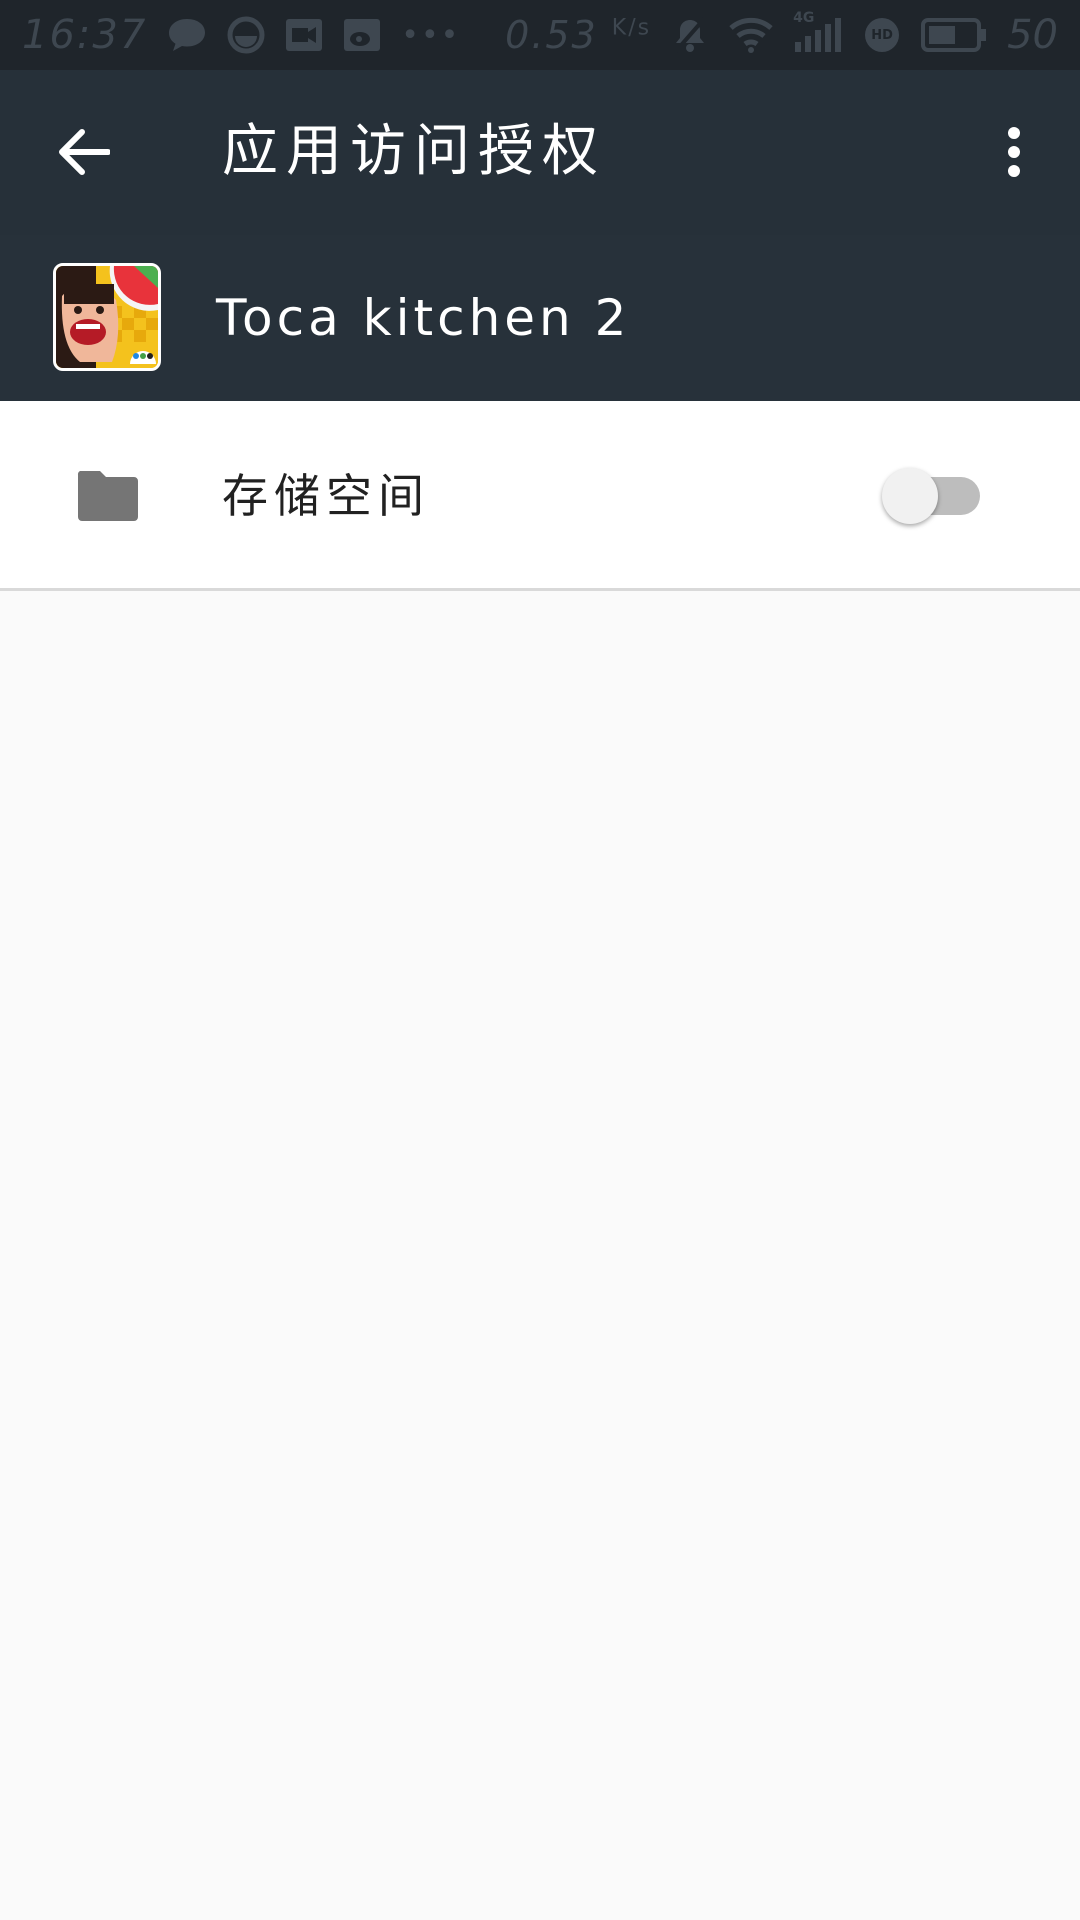 The width and height of the screenshot is (1080, 1920). What do you see at coordinates (107, 317) in the screenshot?
I see `app-icon` at bounding box center [107, 317].